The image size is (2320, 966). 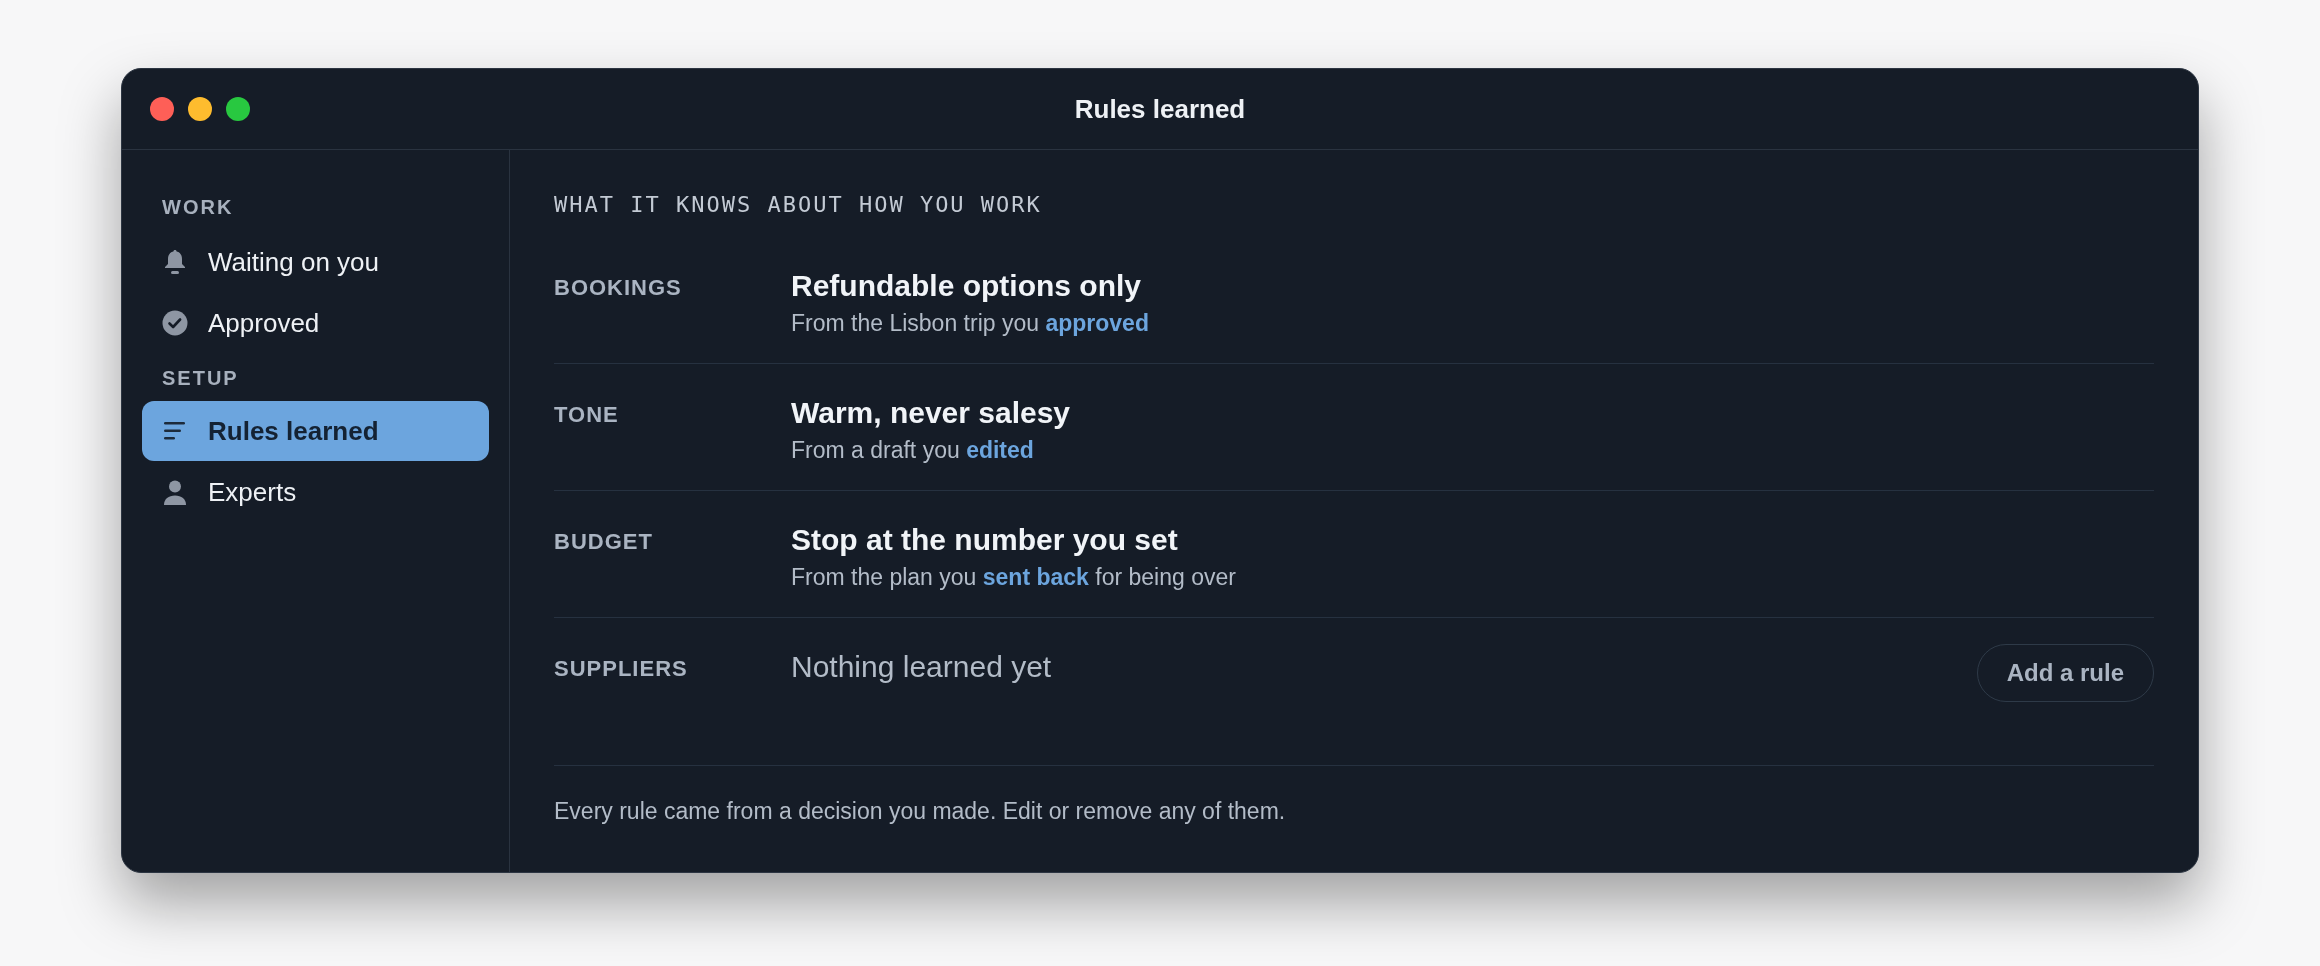 What do you see at coordinates (175, 492) in the screenshot?
I see `person-icon` at bounding box center [175, 492].